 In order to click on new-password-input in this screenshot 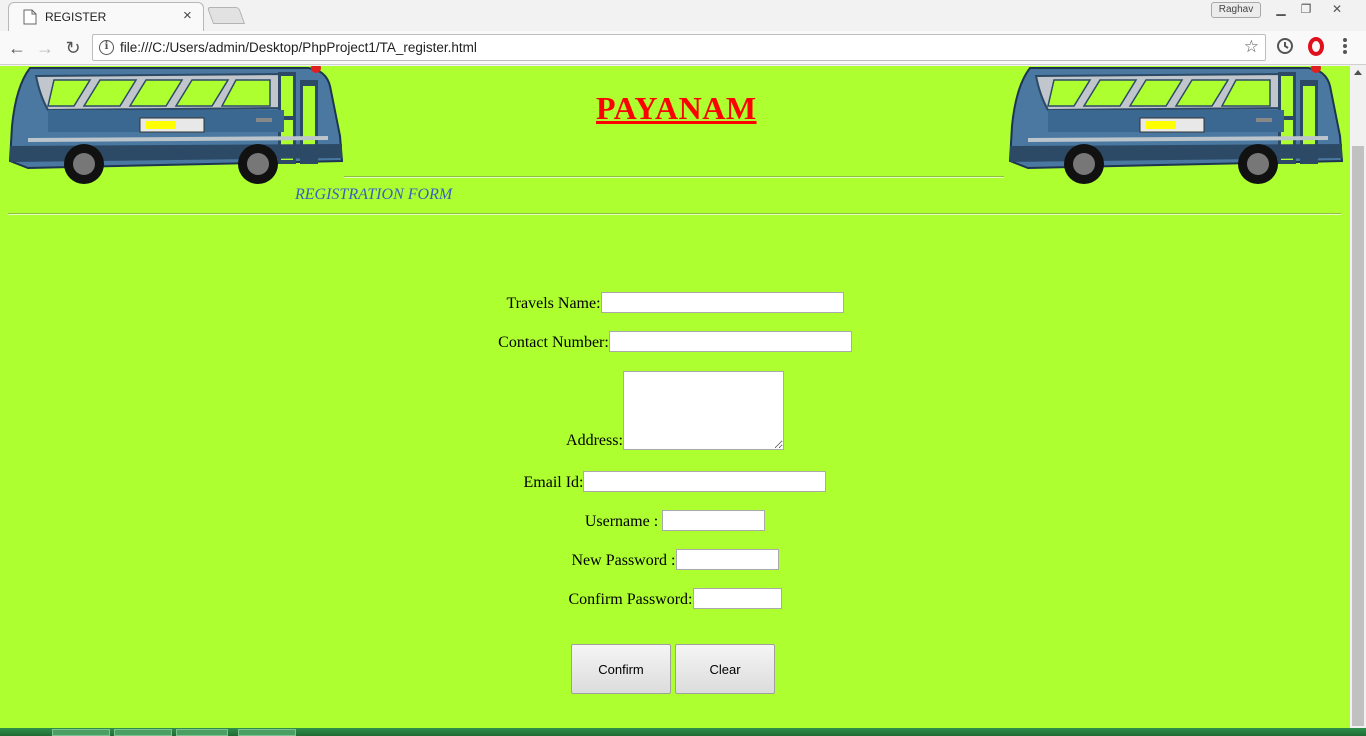, I will do `click(727, 559)`.